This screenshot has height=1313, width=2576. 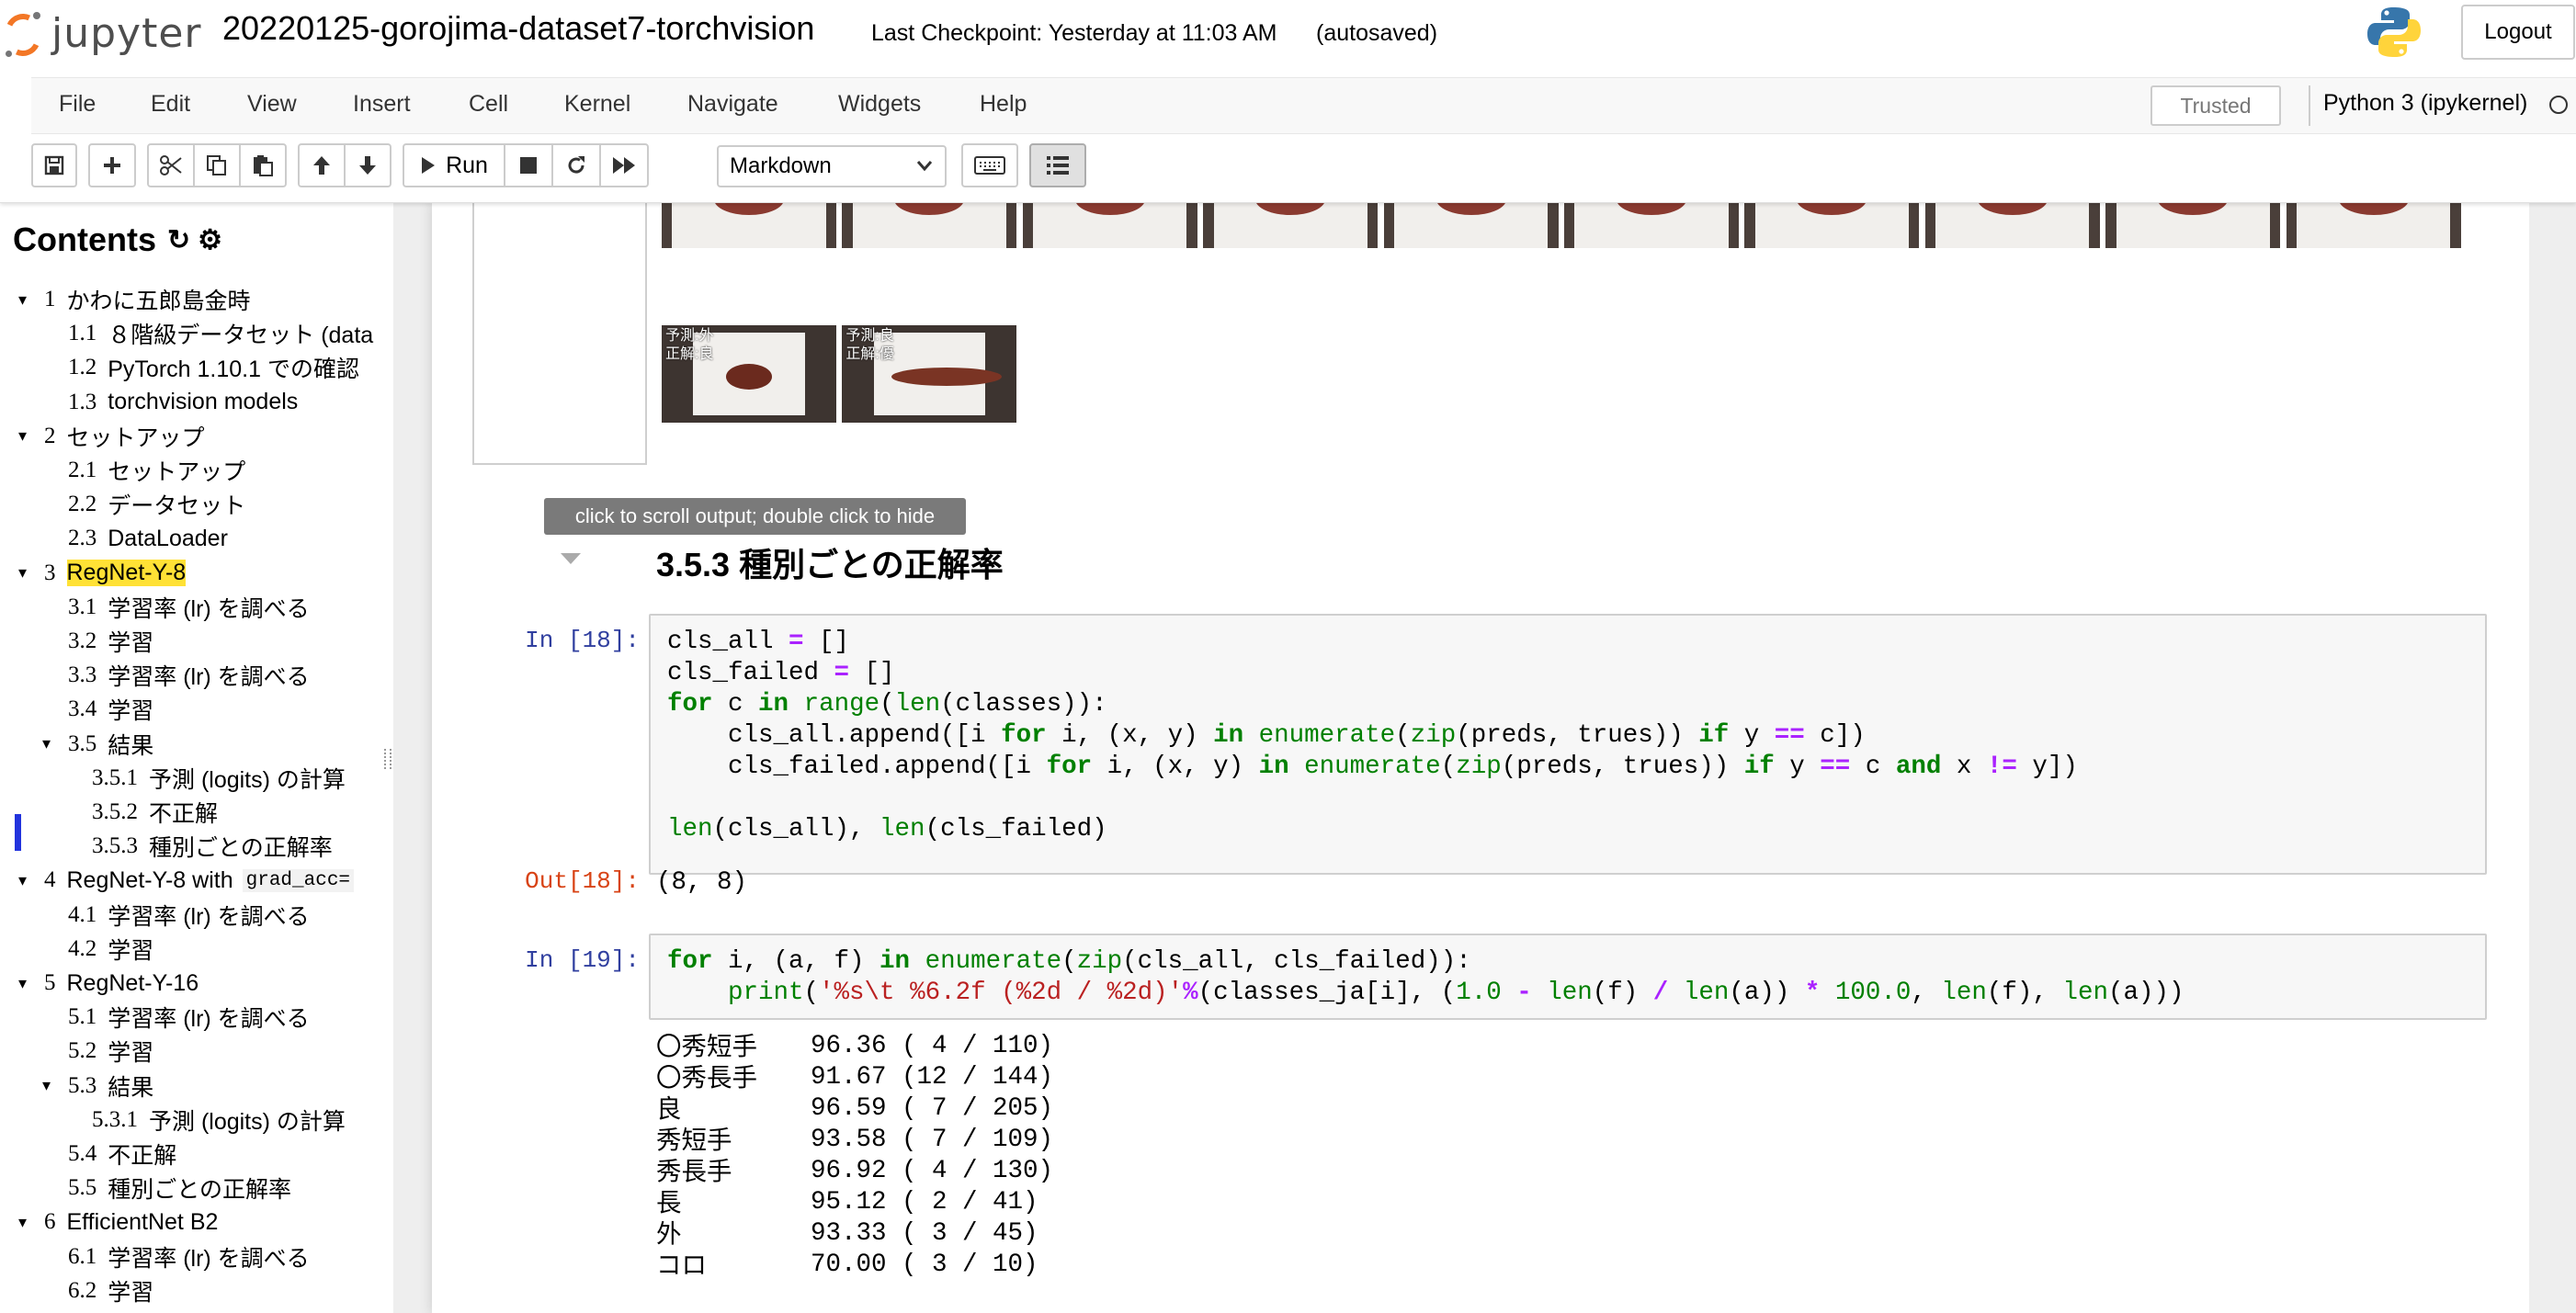 I want to click on command-palette-button, so click(x=989, y=165).